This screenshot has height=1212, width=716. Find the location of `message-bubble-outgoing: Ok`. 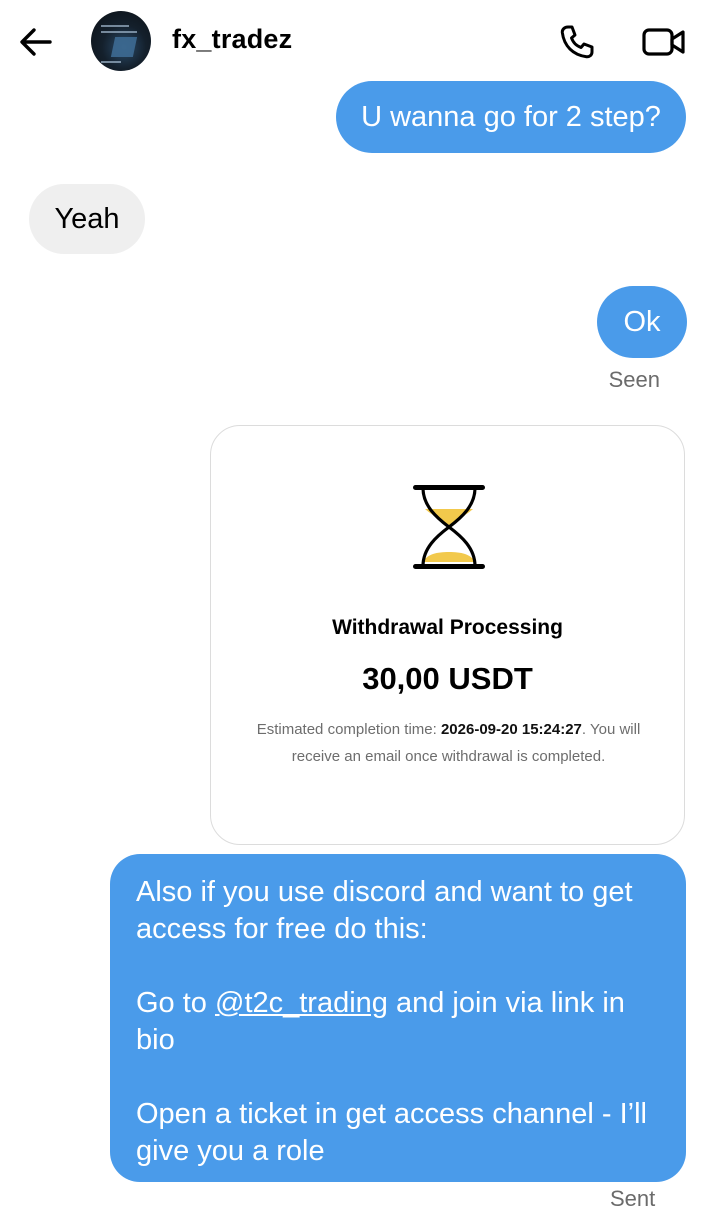

message-bubble-outgoing: Ok is located at coordinates (642, 322).